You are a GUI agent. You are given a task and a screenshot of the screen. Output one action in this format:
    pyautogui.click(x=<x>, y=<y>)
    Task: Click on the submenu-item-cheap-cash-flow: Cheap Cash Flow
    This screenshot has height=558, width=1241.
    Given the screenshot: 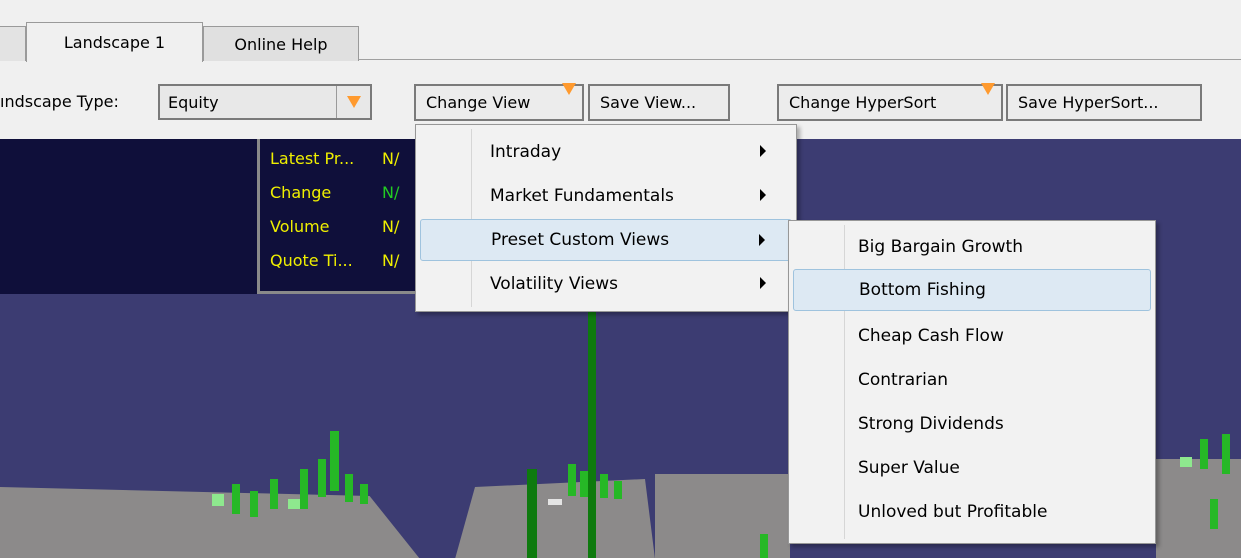 What is the action you would take?
    pyautogui.click(x=972, y=336)
    